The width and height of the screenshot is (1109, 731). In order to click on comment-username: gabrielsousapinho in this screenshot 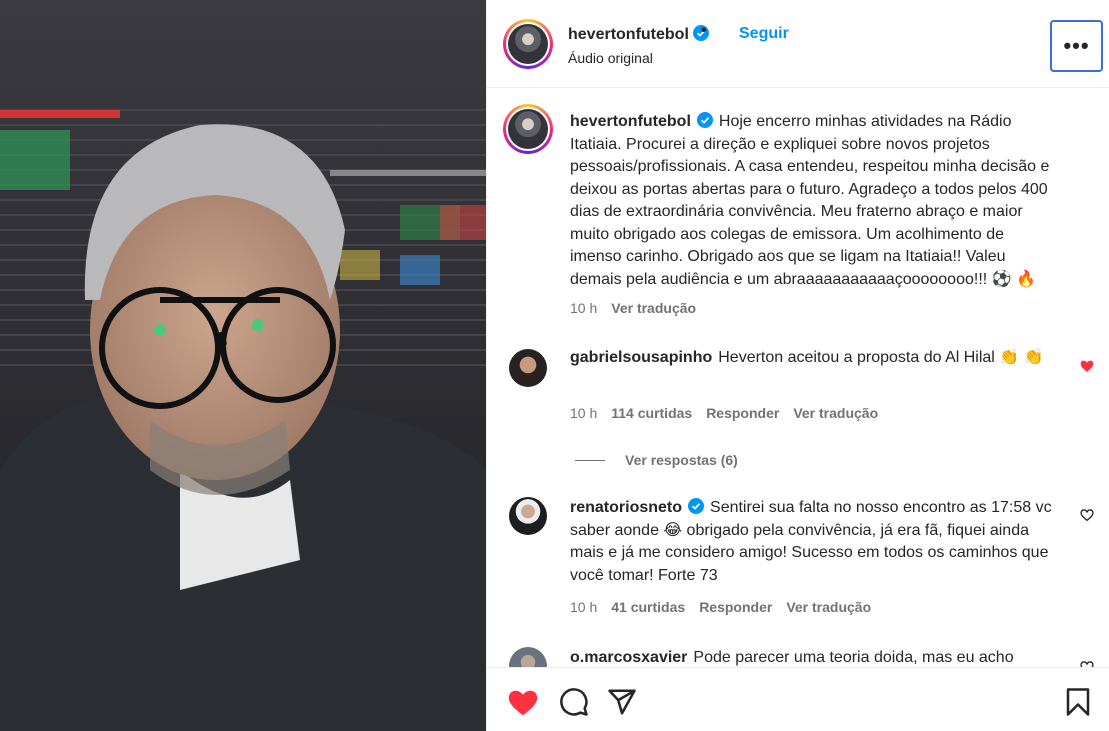, I will do `click(641, 357)`.